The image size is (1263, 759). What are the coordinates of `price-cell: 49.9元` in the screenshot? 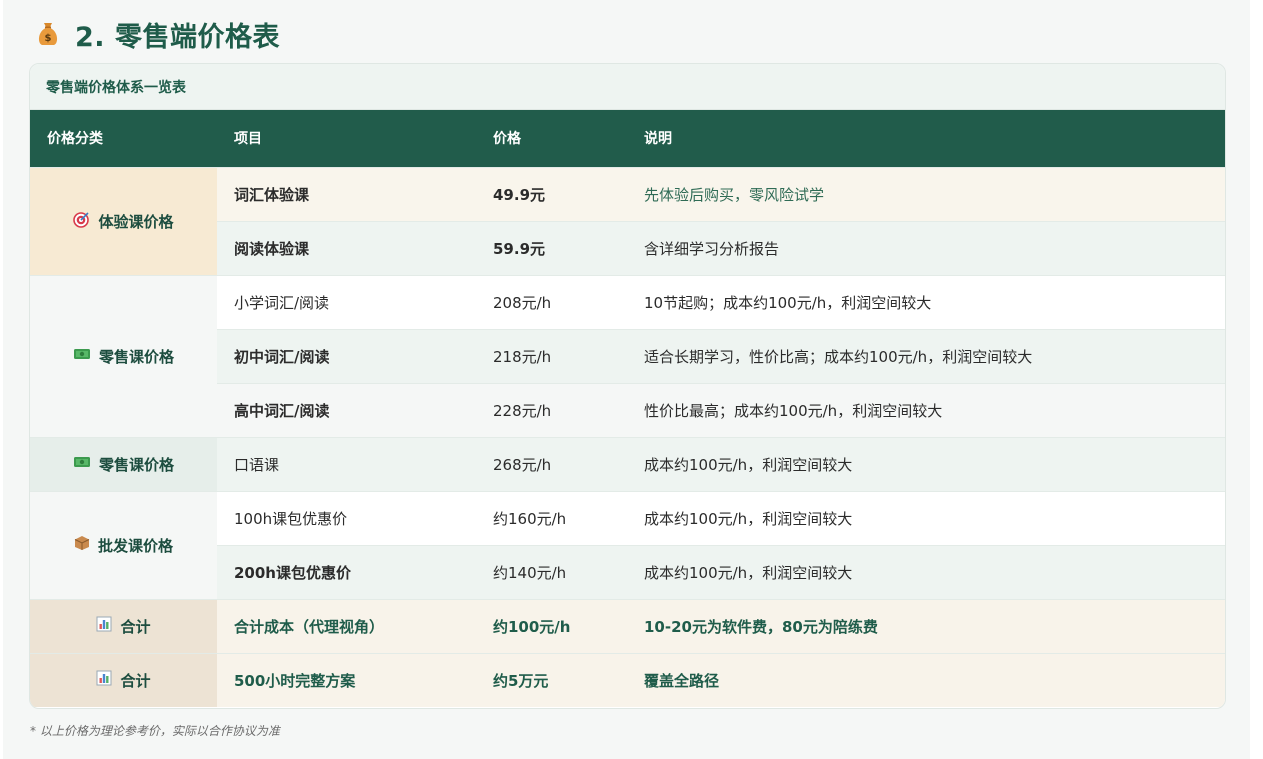 It's located at (551, 193).